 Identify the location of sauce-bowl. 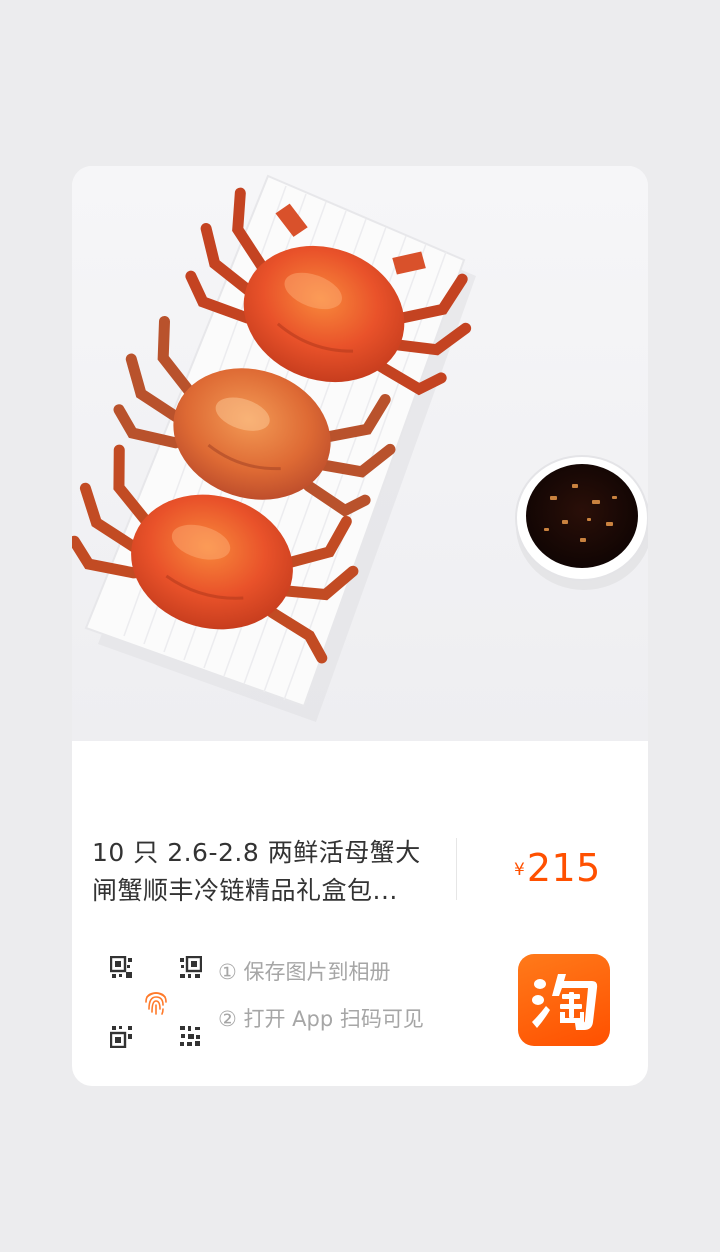
(581, 522).